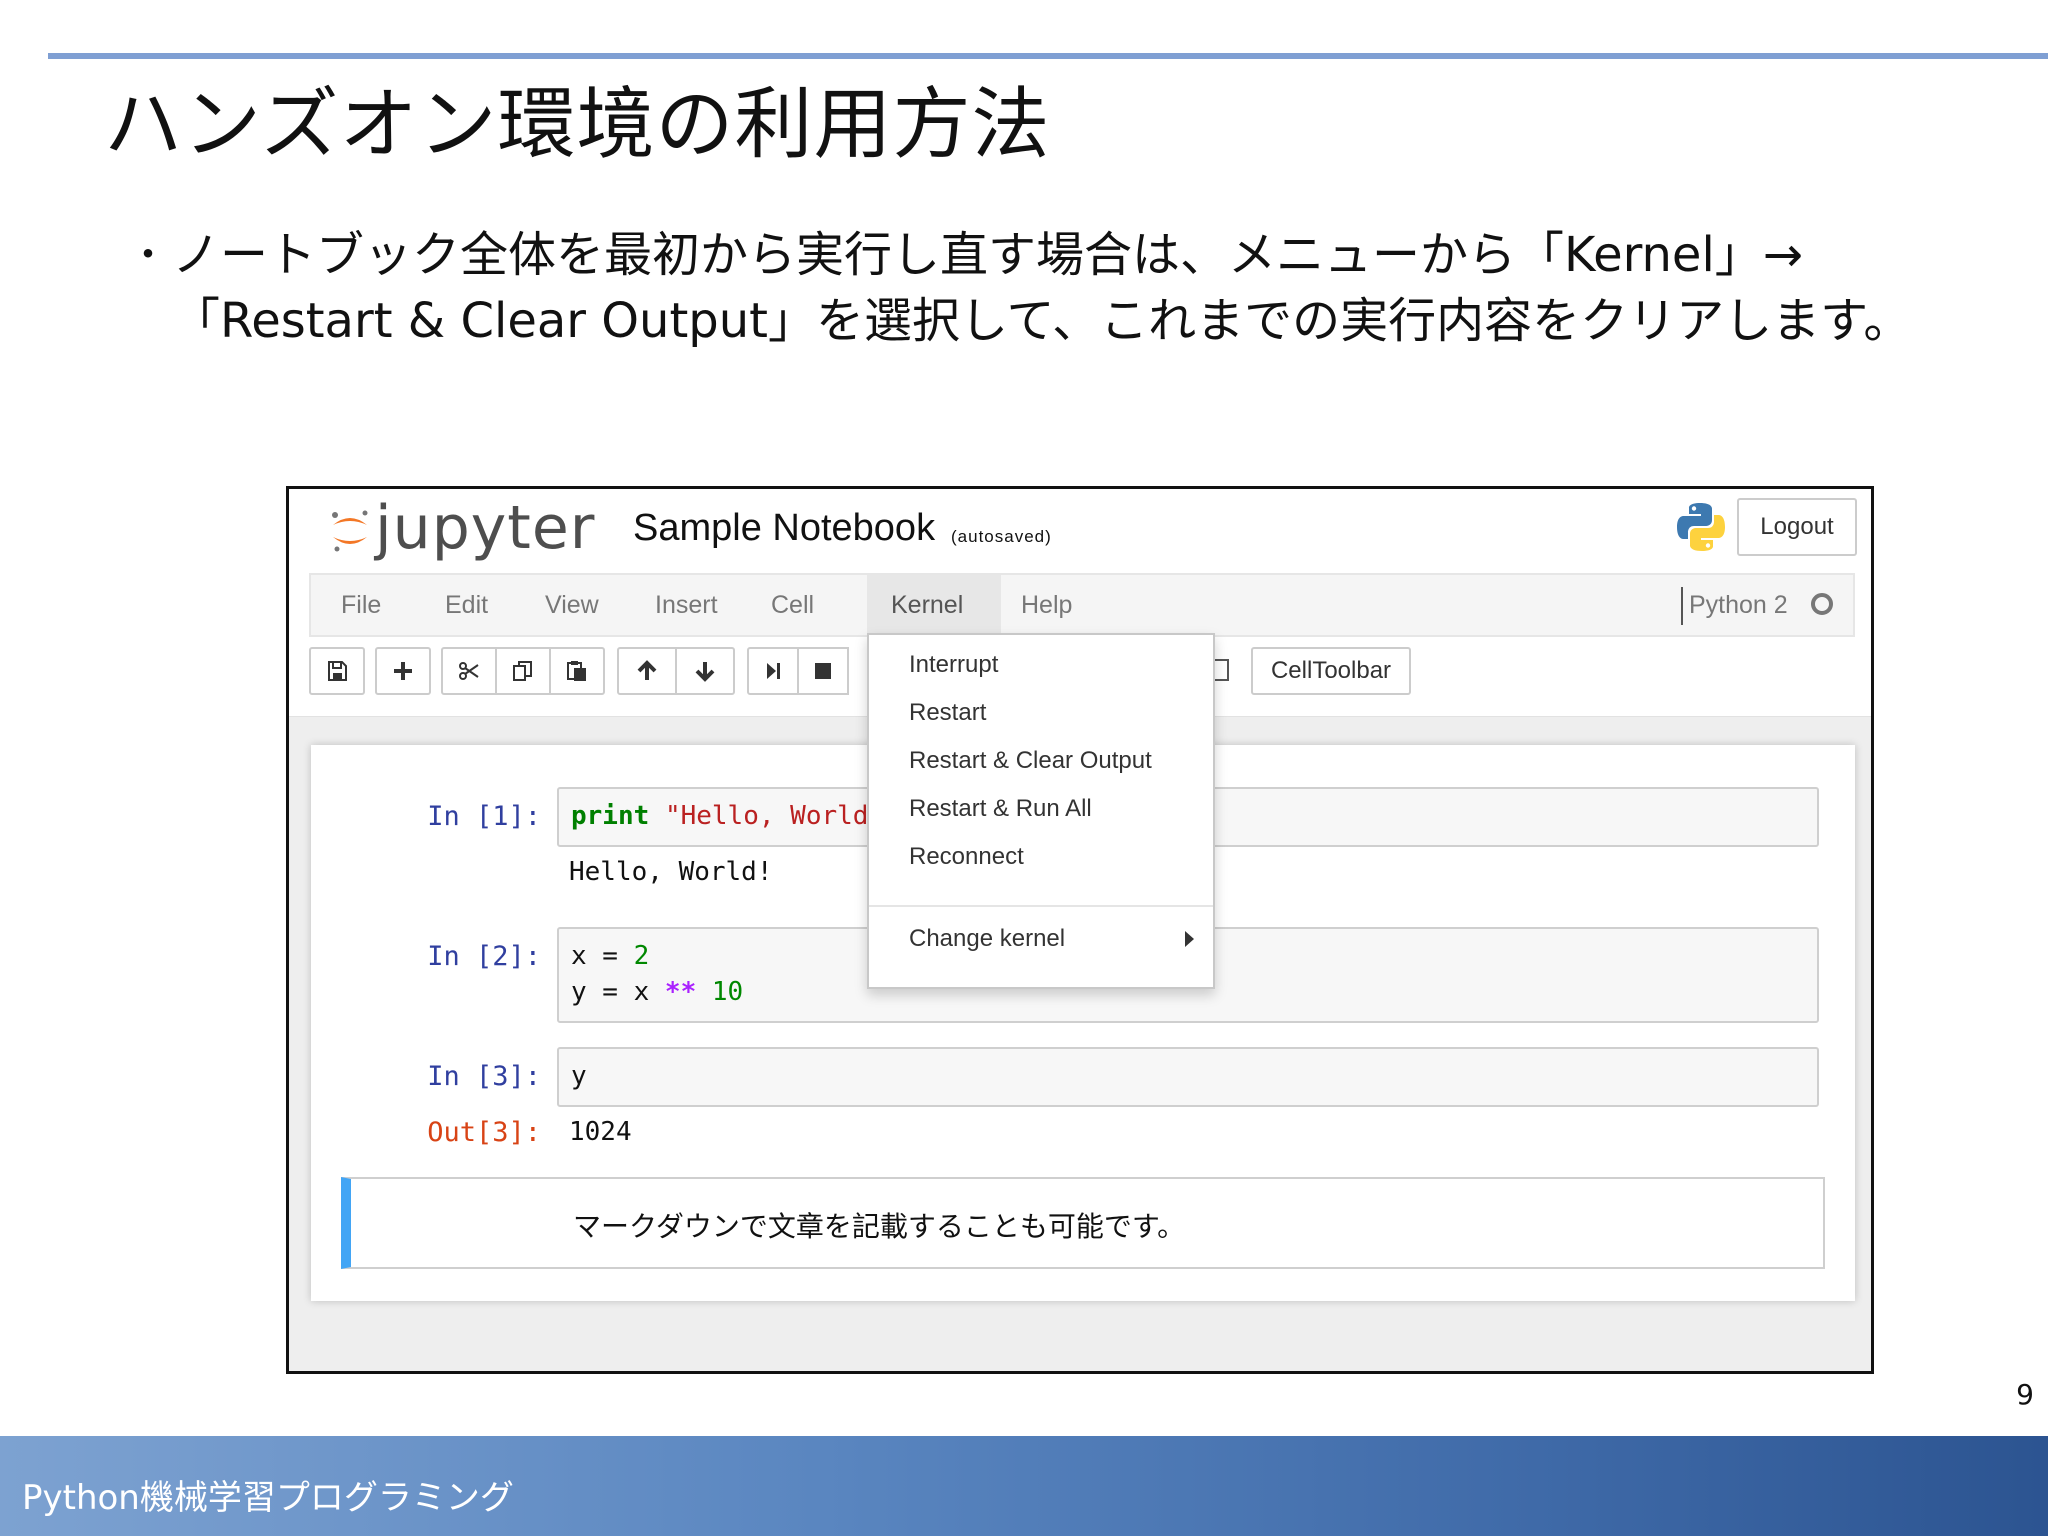 The height and width of the screenshot is (1536, 2048). Describe the element at coordinates (361, 605) in the screenshot. I see `menu-file: File` at that location.